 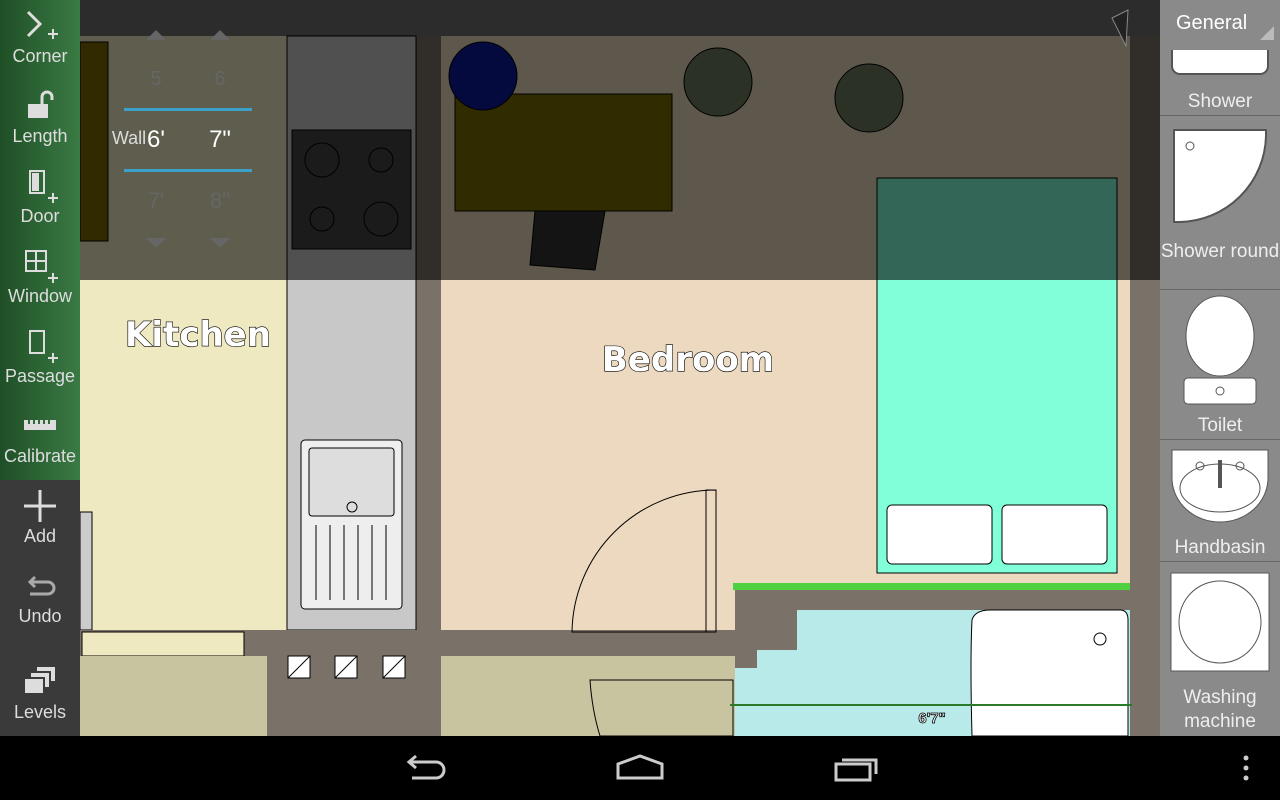 I want to click on corner-button: Corner, so click(x=40, y=40).